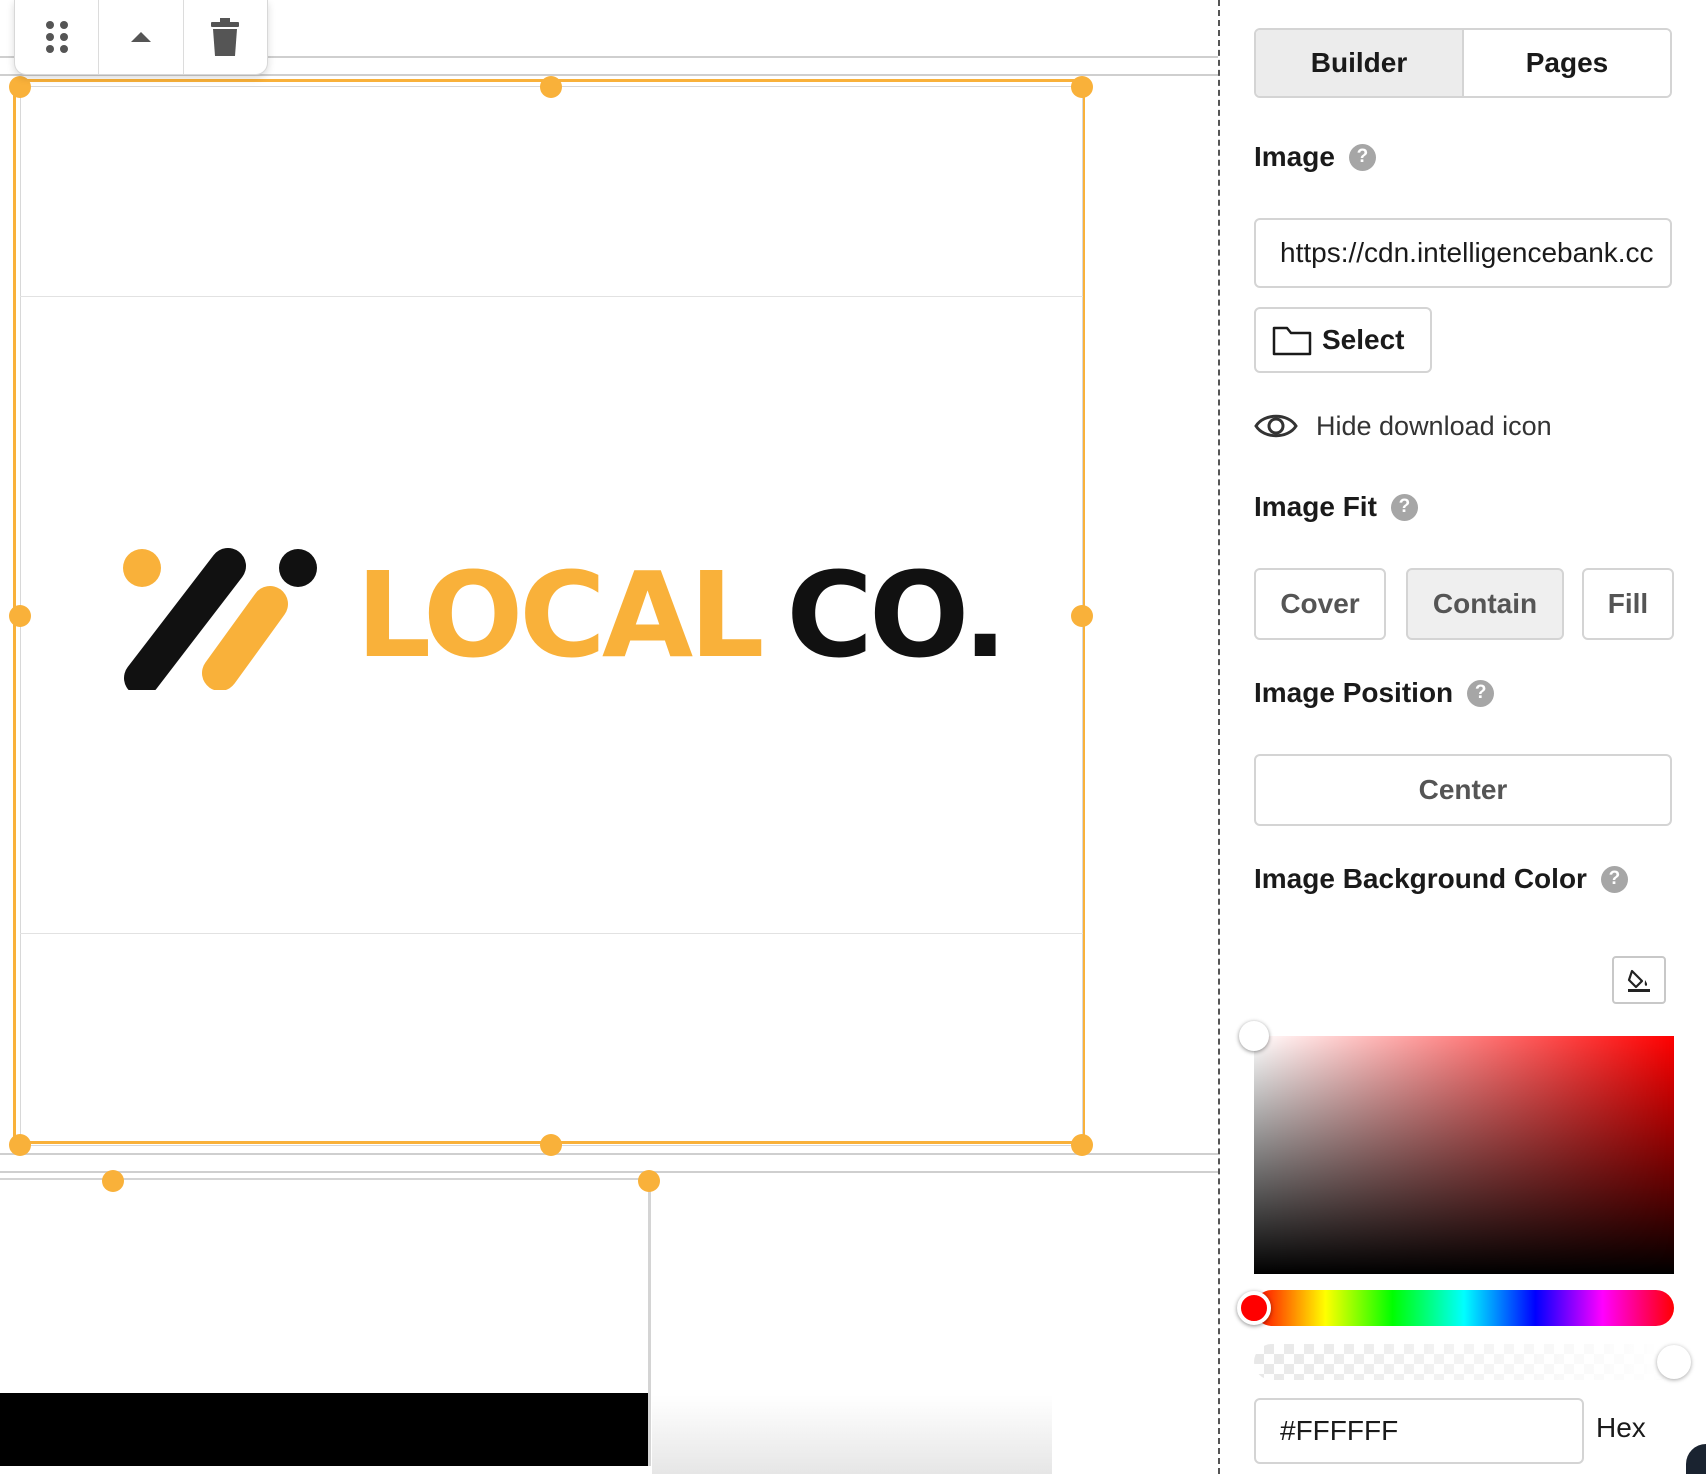 Image resolution: width=1706 pixels, height=1474 pixels. What do you see at coordinates (1464, 1155) in the screenshot?
I see `saturation-value-area` at bounding box center [1464, 1155].